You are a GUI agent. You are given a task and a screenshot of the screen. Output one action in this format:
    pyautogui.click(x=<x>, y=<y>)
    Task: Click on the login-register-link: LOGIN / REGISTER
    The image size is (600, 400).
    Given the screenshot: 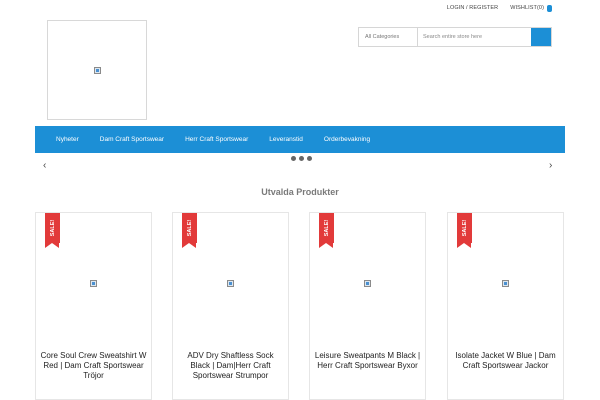 What is the action you would take?
    pyautogui.click(x=472, y=8)
    